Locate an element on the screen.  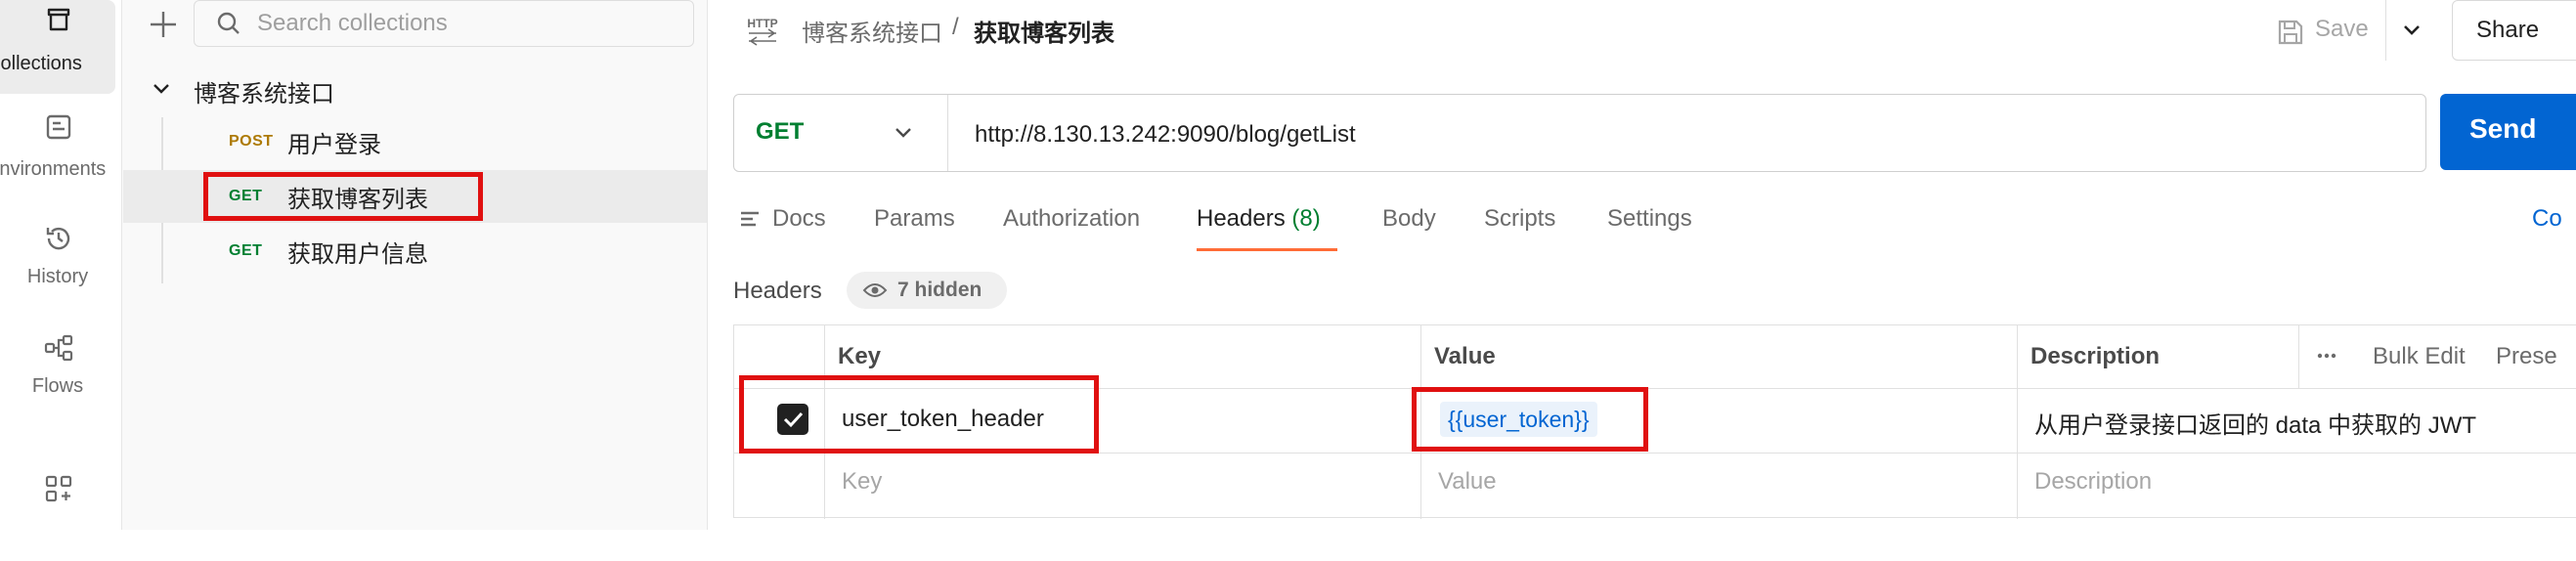
rail-flows: Flows is located at coordinates (57, 376).